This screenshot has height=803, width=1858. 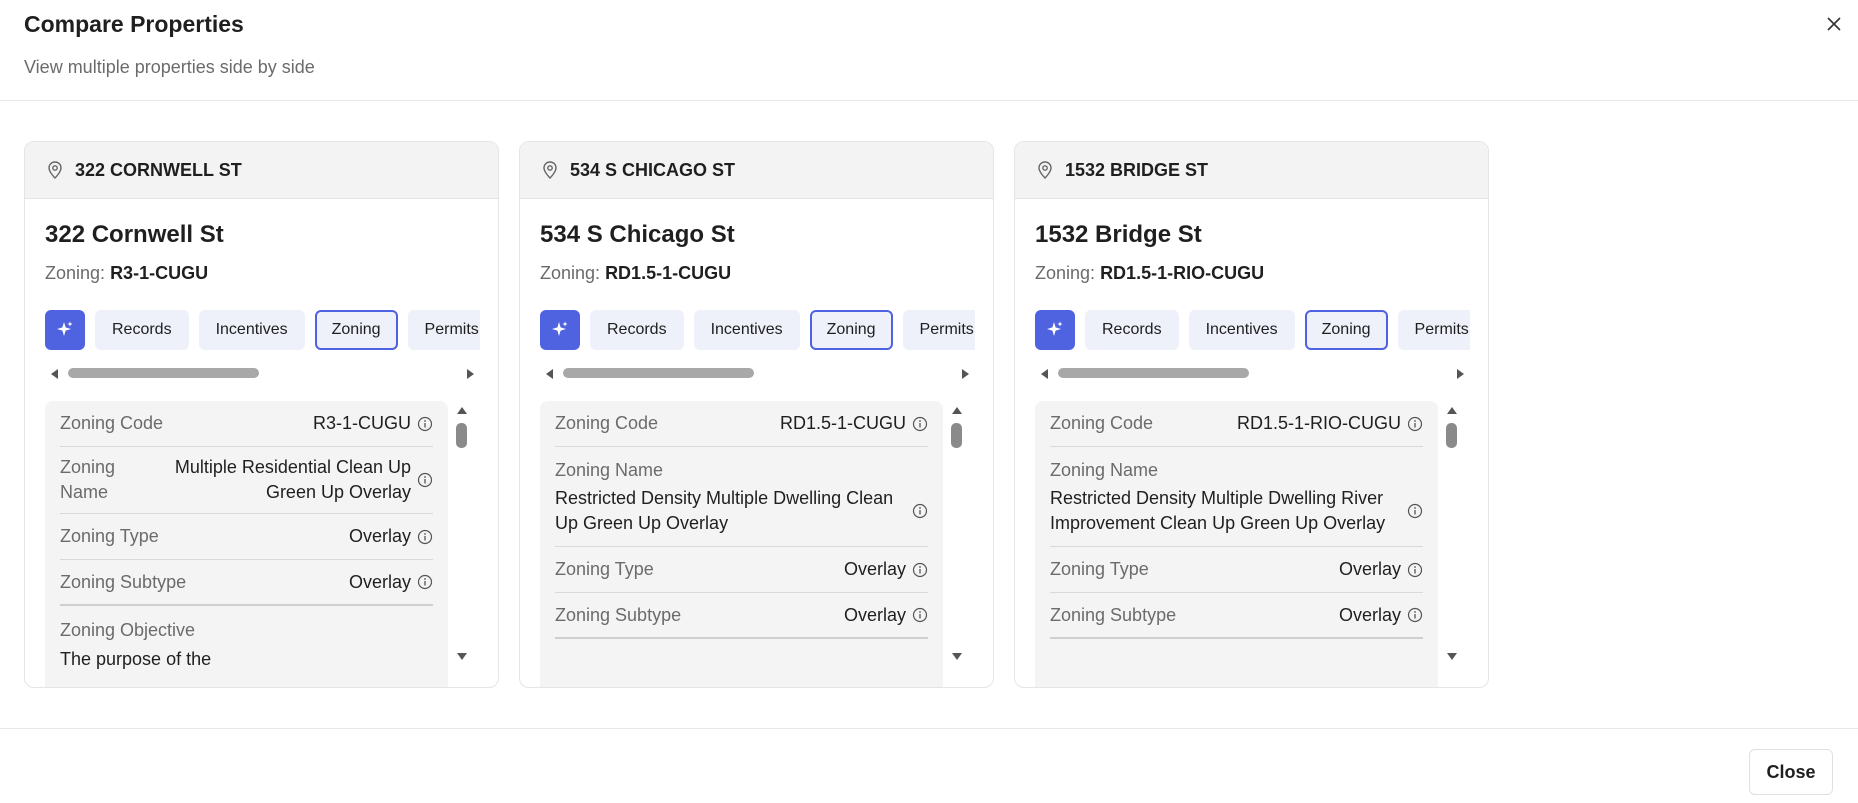 I want to click on map-pin-icon, so click(x=55, y=170).